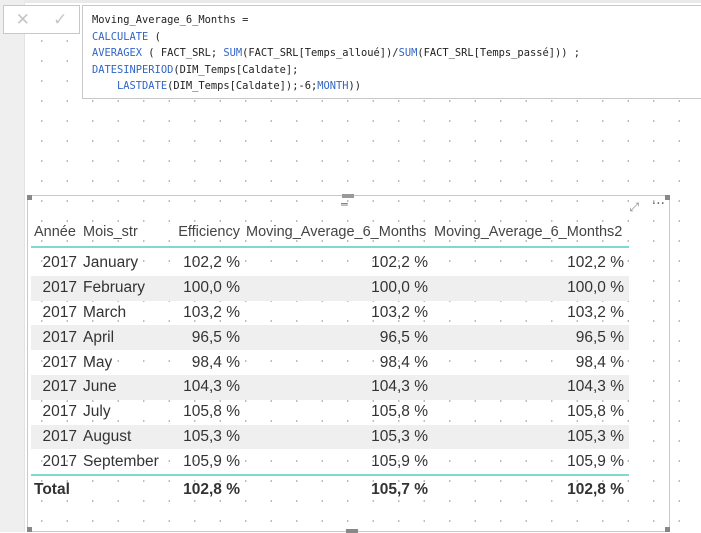  I want to click on table-row: 2017 March 103,2 % 103,2 % 103,2 %, so click(330, 313).